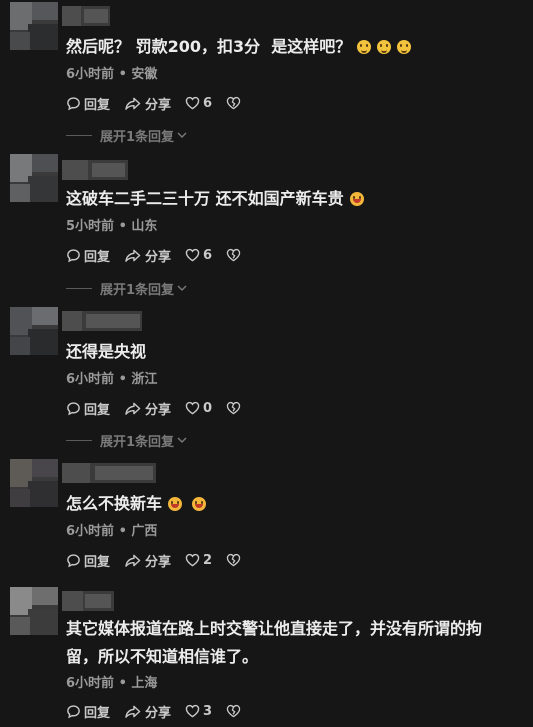 The height and width of the screenshot is (727, 533). What do you see at coordinates (208, 560) in the screenshot?
I see `like-count: 2` at bounding box center [208, 560].